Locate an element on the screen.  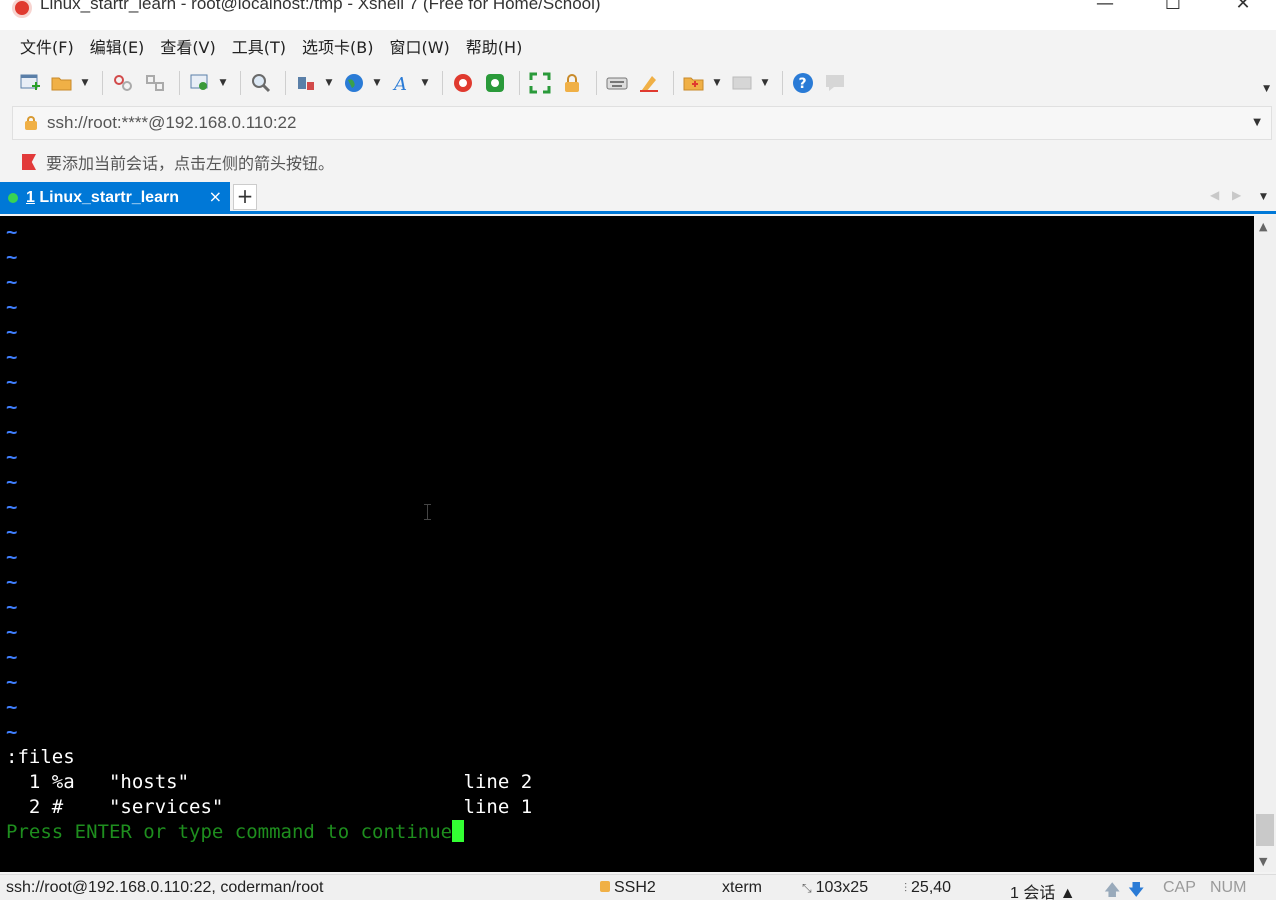
connected-status-icon is located at coordinates (13, 198).